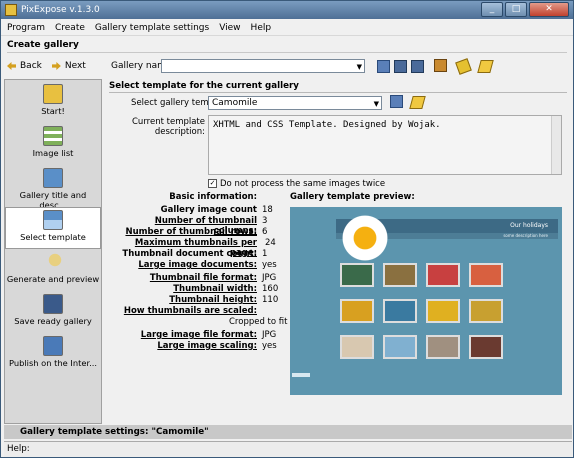  Describe the element at coordinates (303, 184) in the screenshot. I see `process-once-label: Do not process the same images twice` at that location.